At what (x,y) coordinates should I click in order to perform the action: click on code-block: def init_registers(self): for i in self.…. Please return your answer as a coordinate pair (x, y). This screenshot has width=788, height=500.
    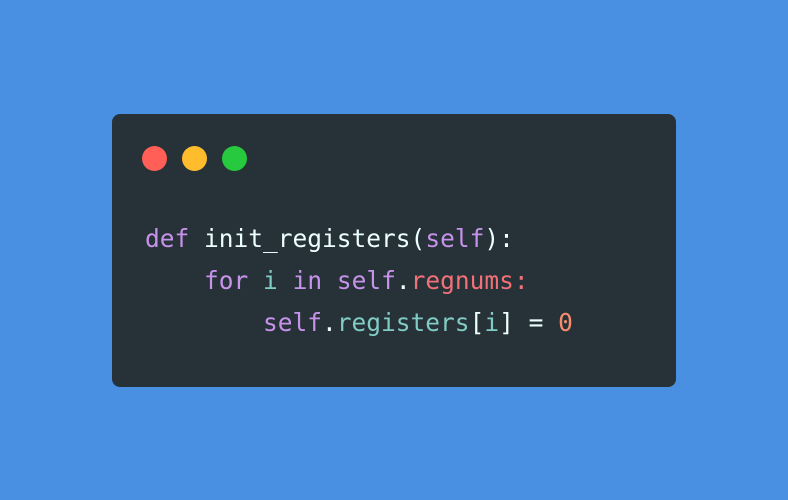
    Looking at the image, I should click on (359, 281).